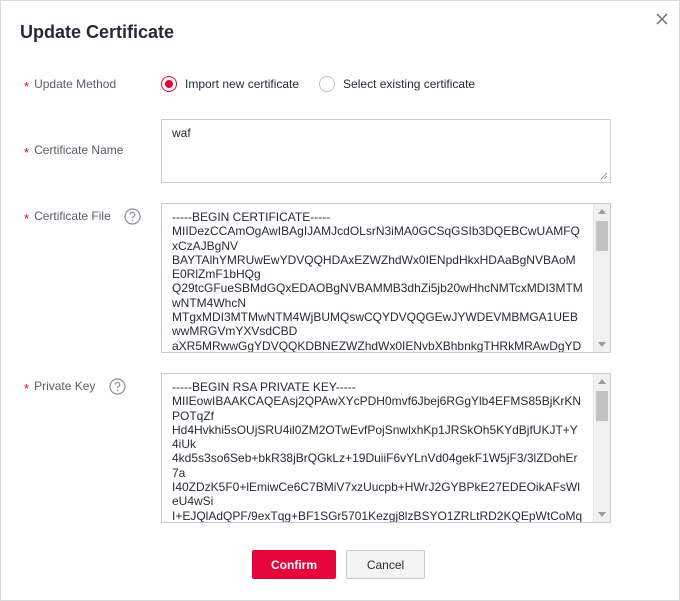  What do you see at coordinates (216, 274) in the screenshot?
I see `code-line: E0RlZmF1bHQg` at bounding box center [216, 274].